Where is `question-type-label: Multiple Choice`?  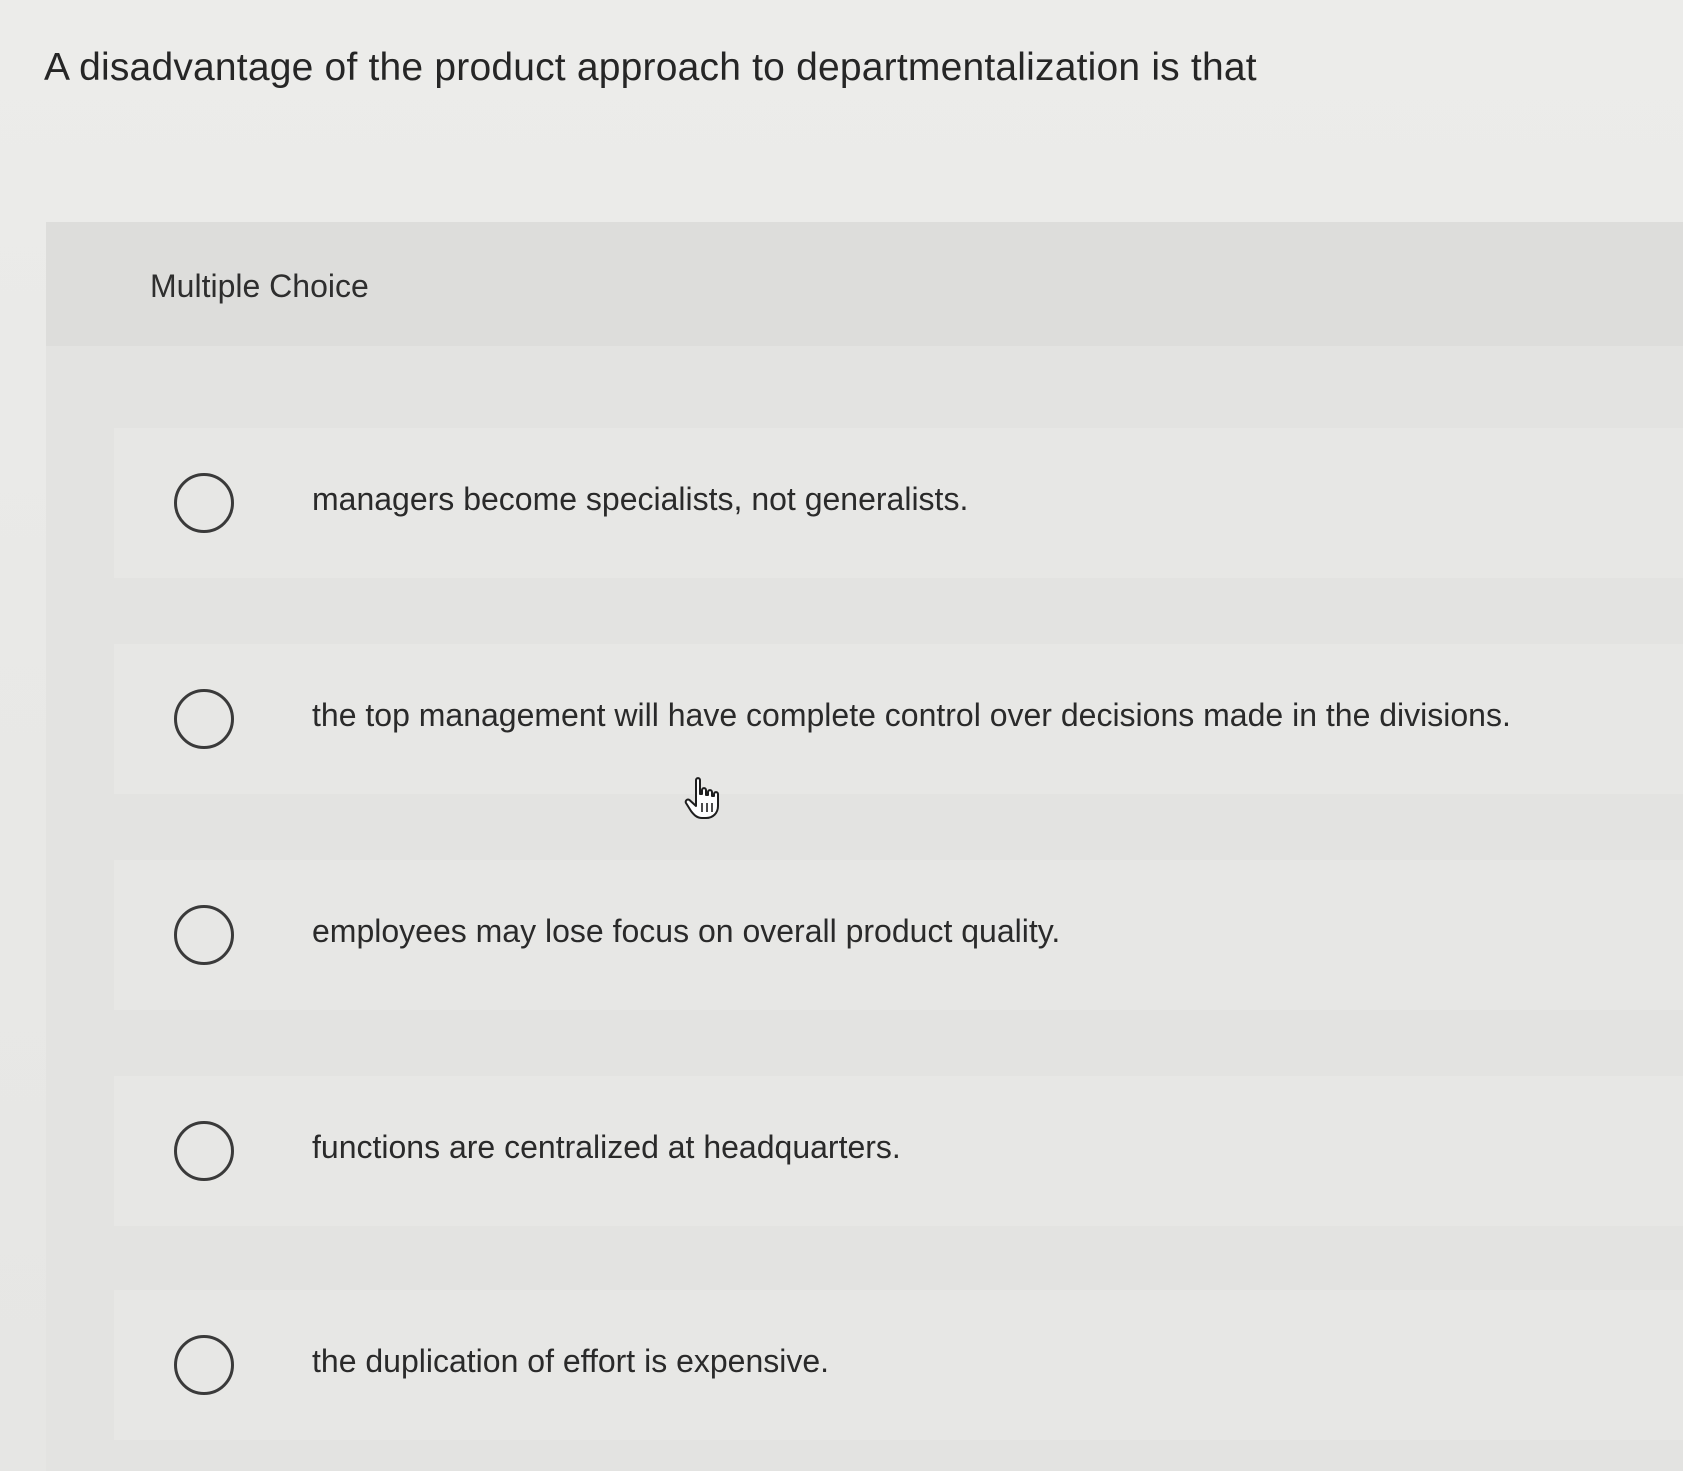 question-type-label: Multiple Choice is located at coordinates (259, 286).